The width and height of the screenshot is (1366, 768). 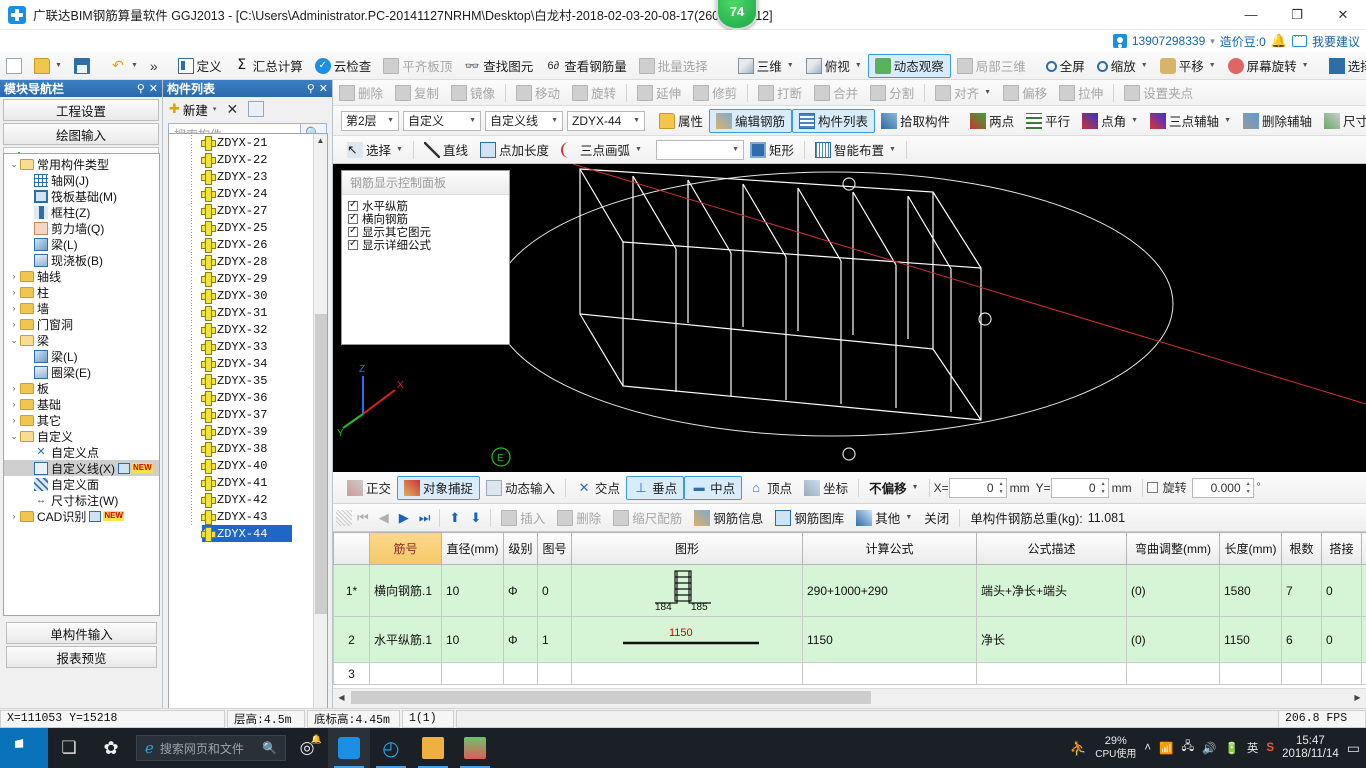 I want to click on align-slab-button: 平齐板顶, so click(x=417, y=66).